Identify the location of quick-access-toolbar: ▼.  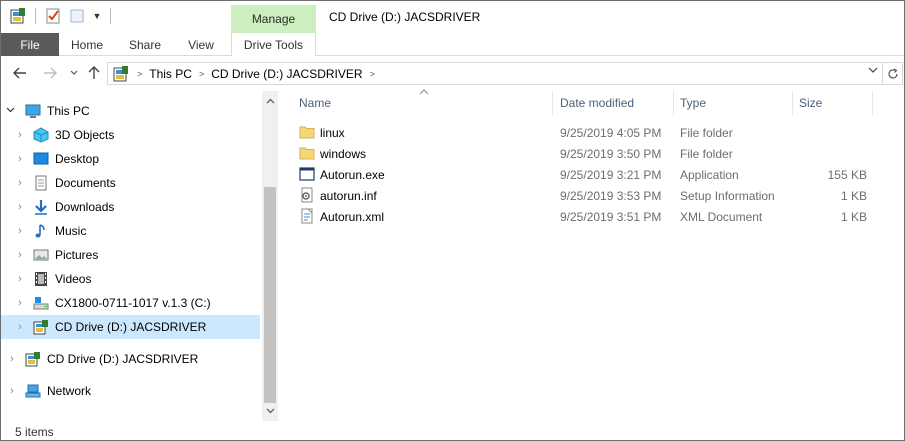
(61, 16).